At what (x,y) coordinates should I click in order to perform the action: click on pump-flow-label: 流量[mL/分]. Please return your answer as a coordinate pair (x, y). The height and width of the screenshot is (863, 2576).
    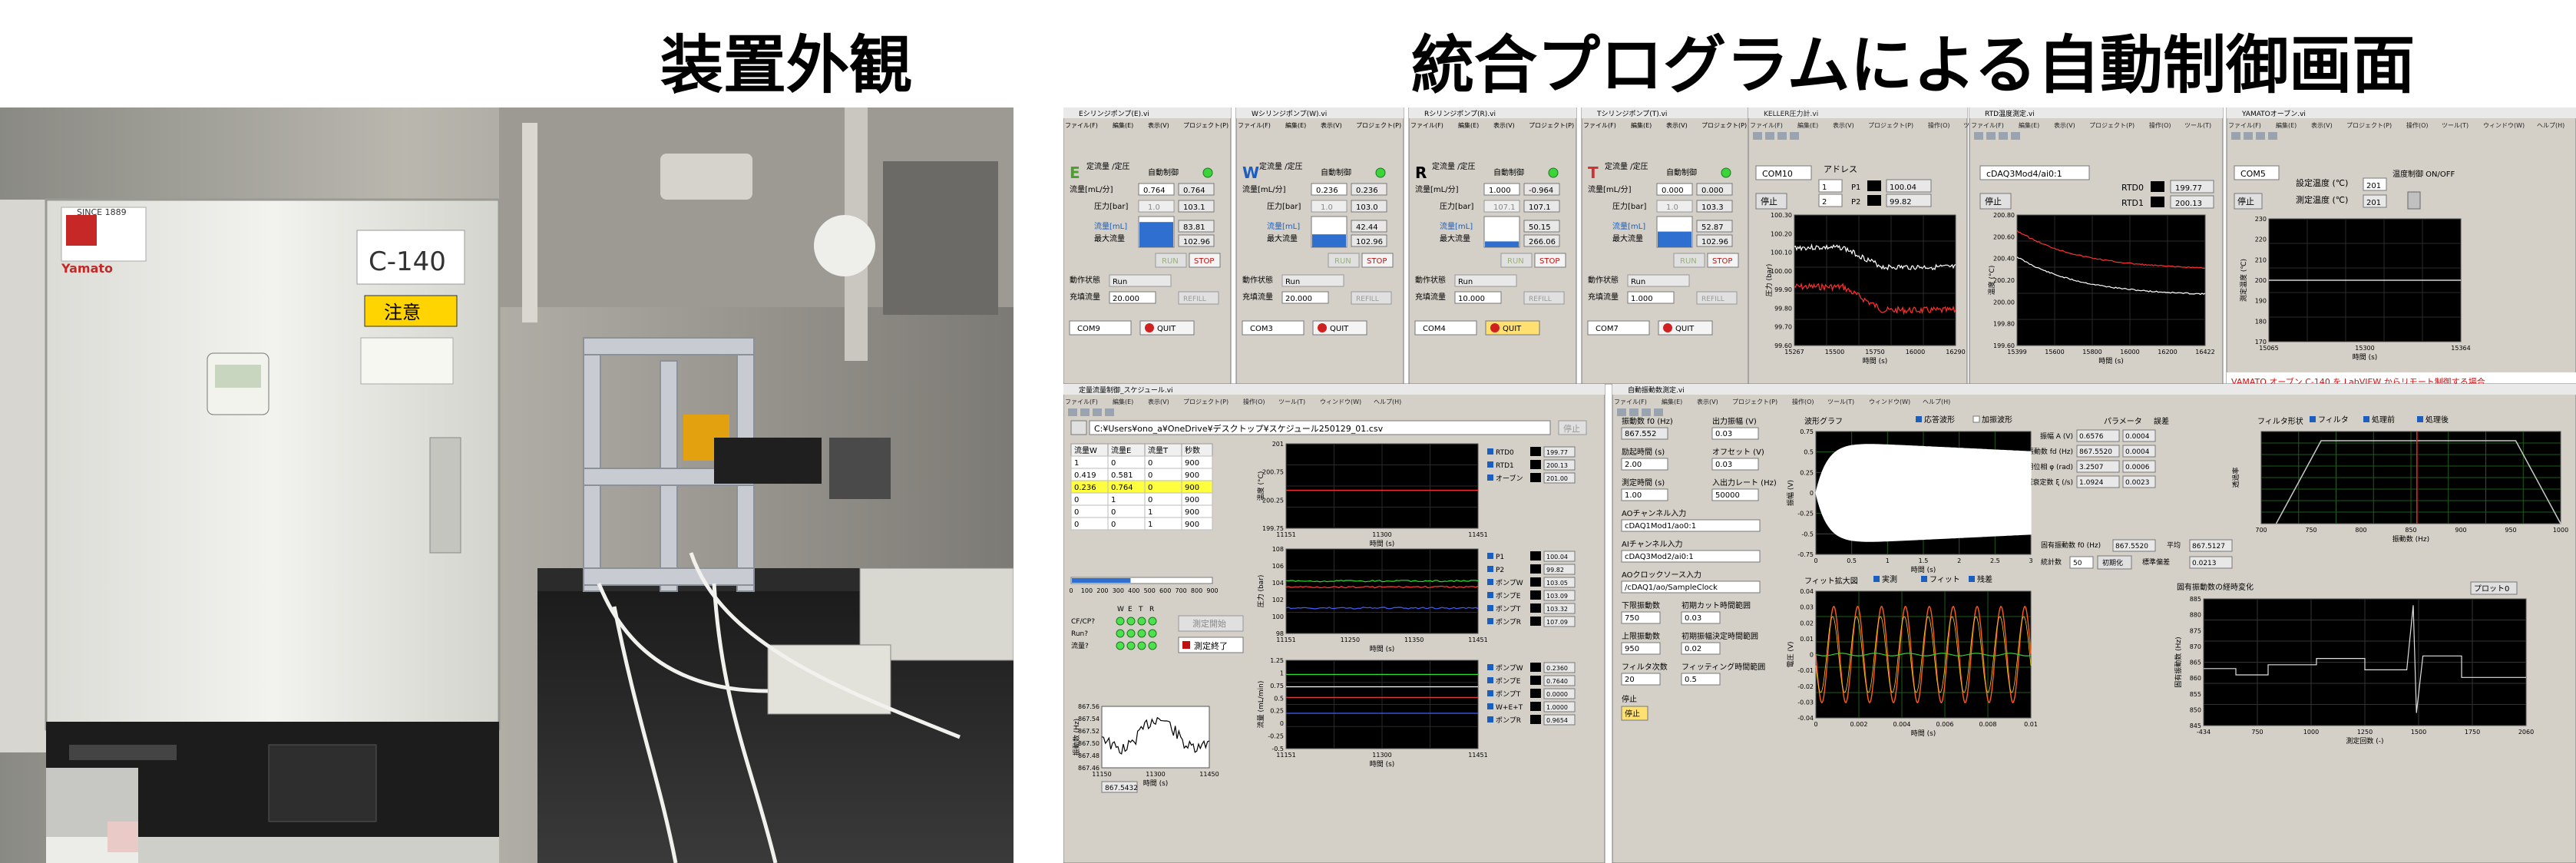
    Looking at the image, I should click on (1091, 189).